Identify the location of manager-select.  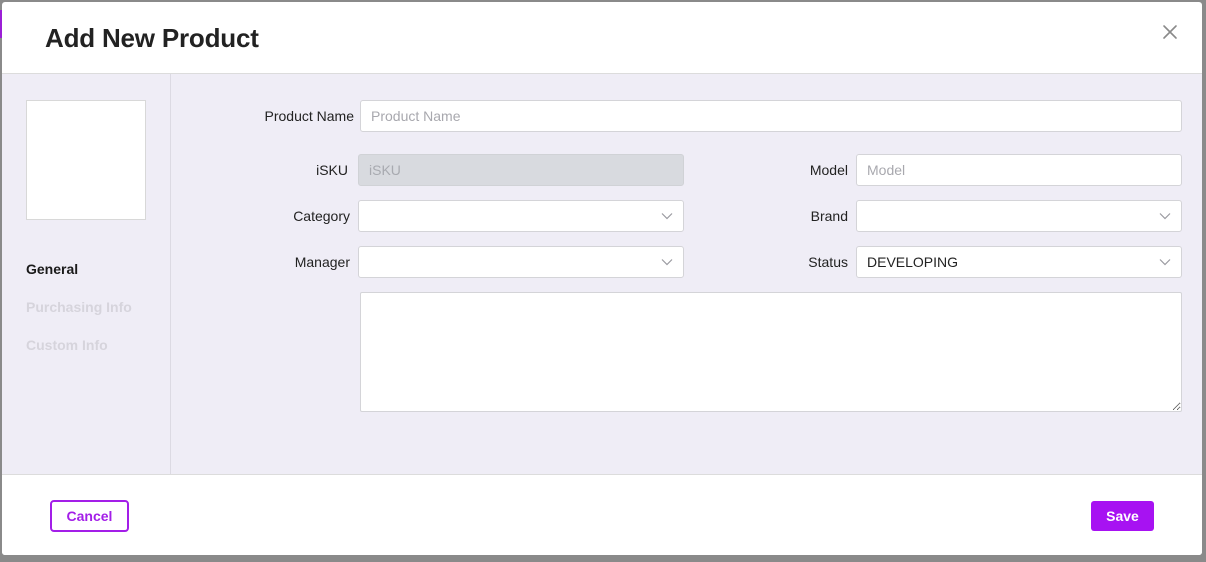
(521, 262).